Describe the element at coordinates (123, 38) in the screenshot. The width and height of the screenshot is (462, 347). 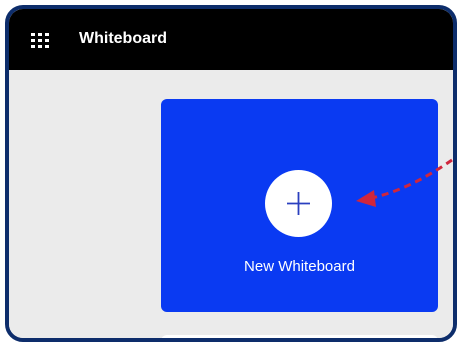
I see `app-title: Whiteboard` at that location.